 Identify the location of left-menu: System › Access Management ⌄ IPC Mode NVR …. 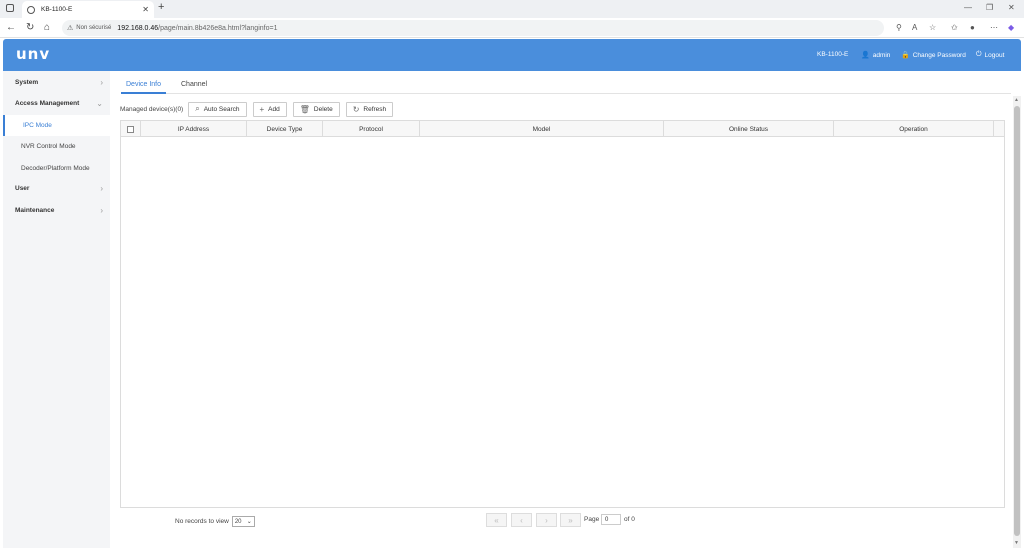
(56, 309).